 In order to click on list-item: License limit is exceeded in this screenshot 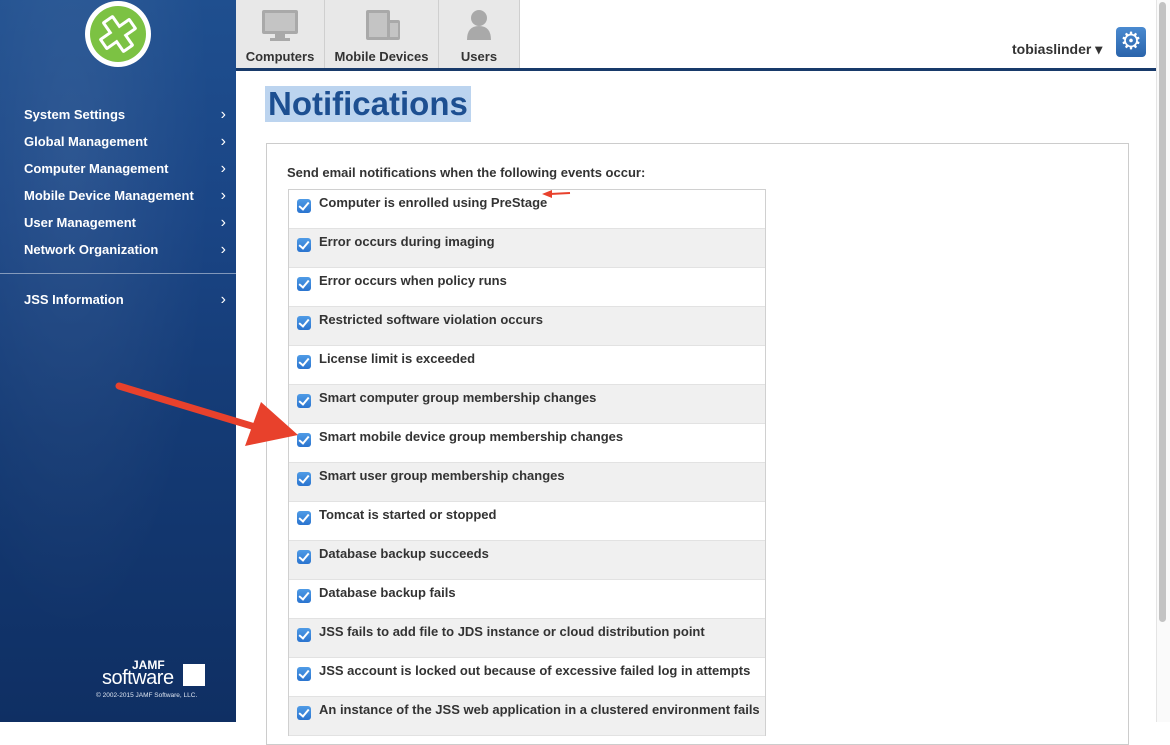, I will do `click(527, 365)`.